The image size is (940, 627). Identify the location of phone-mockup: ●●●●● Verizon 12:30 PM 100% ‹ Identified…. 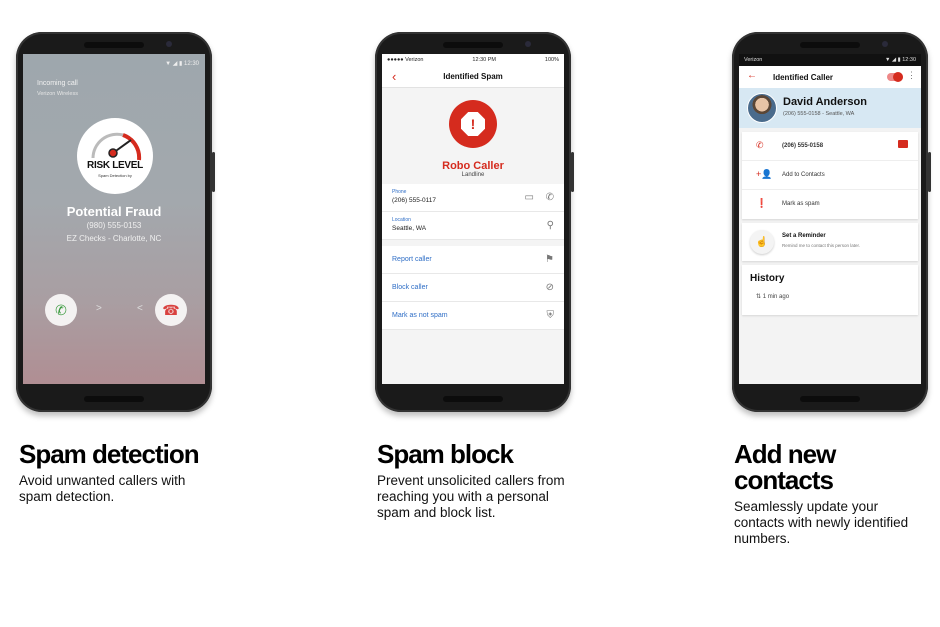
(474, 222).